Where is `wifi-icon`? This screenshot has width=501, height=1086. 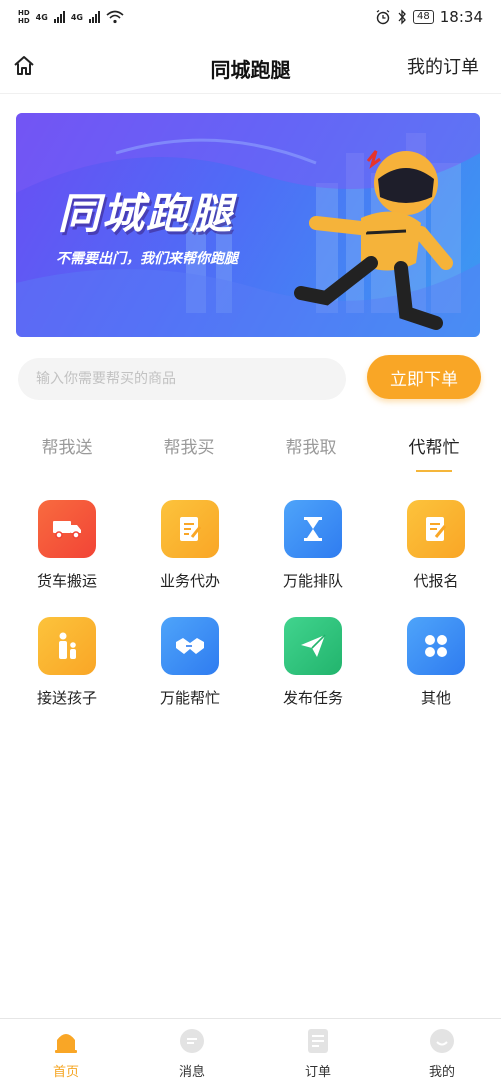
wifi-icon is located at coordinates (115, 17).